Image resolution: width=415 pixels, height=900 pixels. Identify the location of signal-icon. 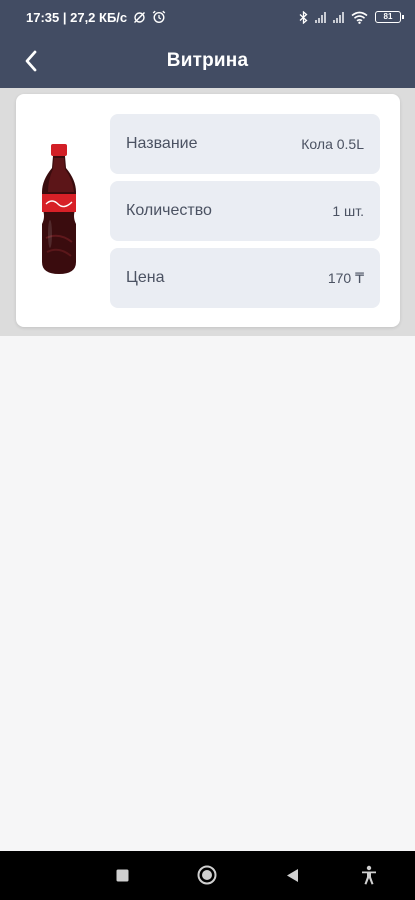
(320, 17).